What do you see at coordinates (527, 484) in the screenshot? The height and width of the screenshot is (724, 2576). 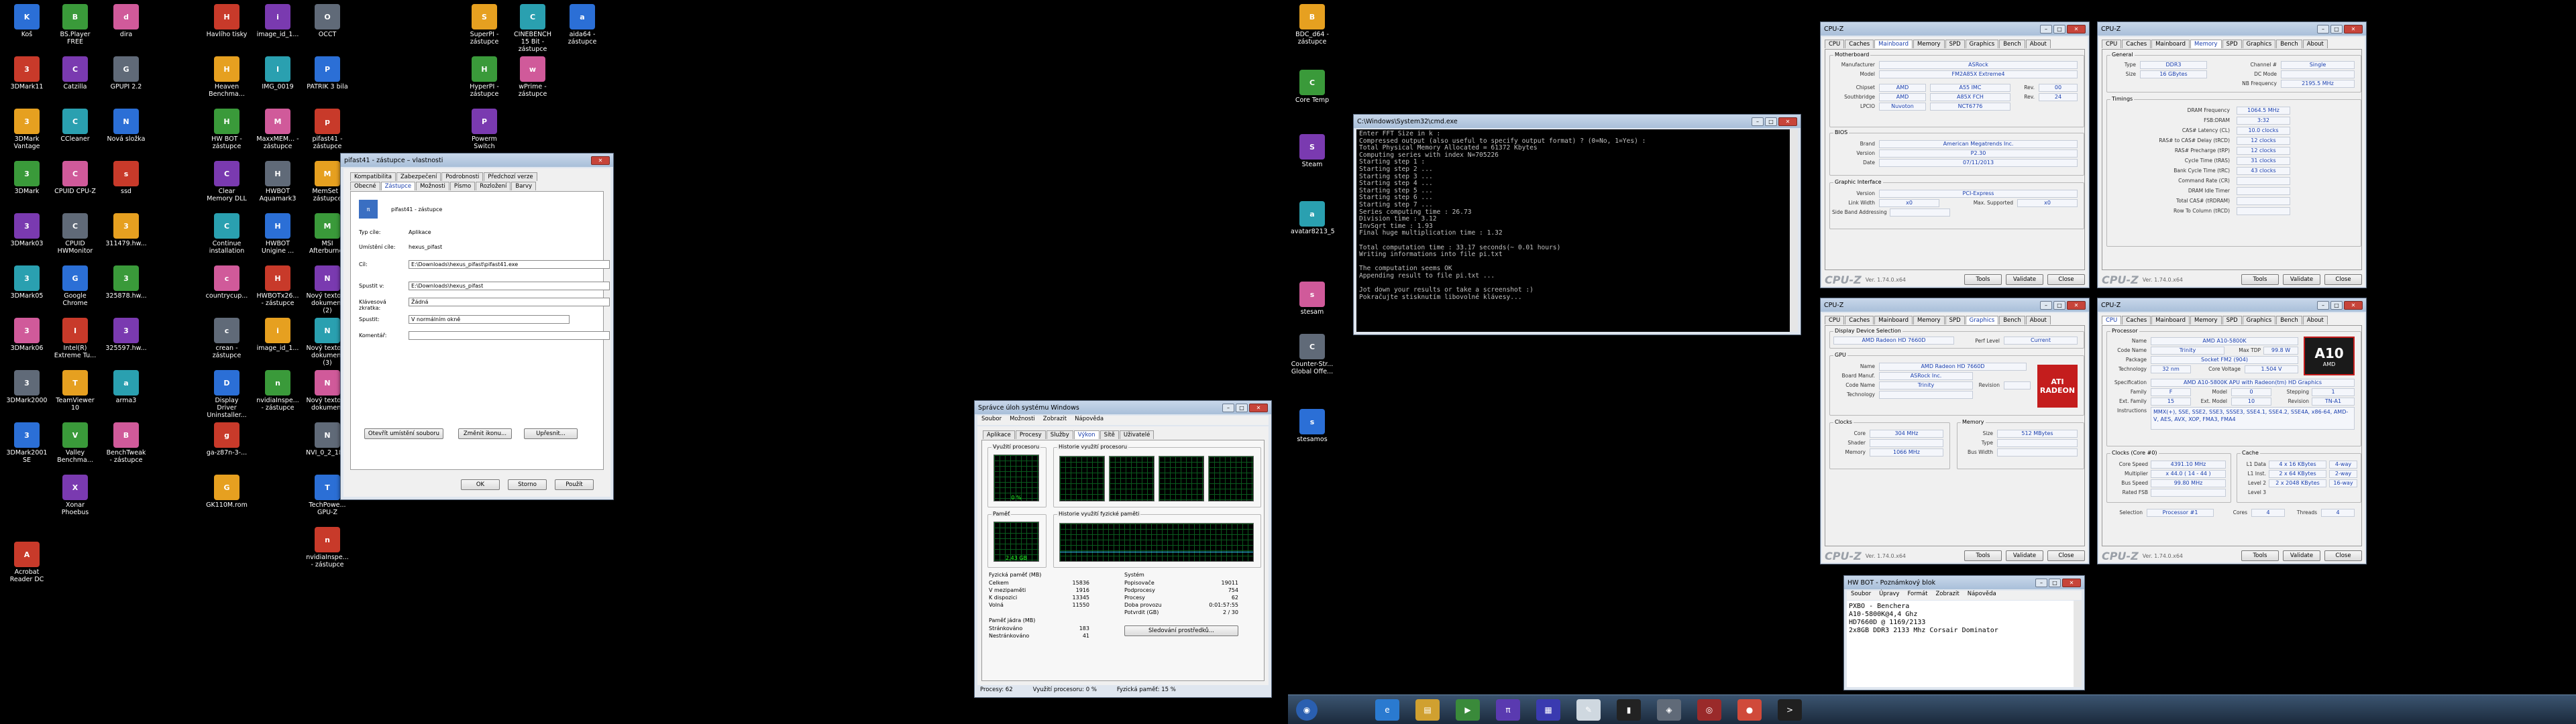 I see `cancel-button: Storno` at bounding box center [527, 484].